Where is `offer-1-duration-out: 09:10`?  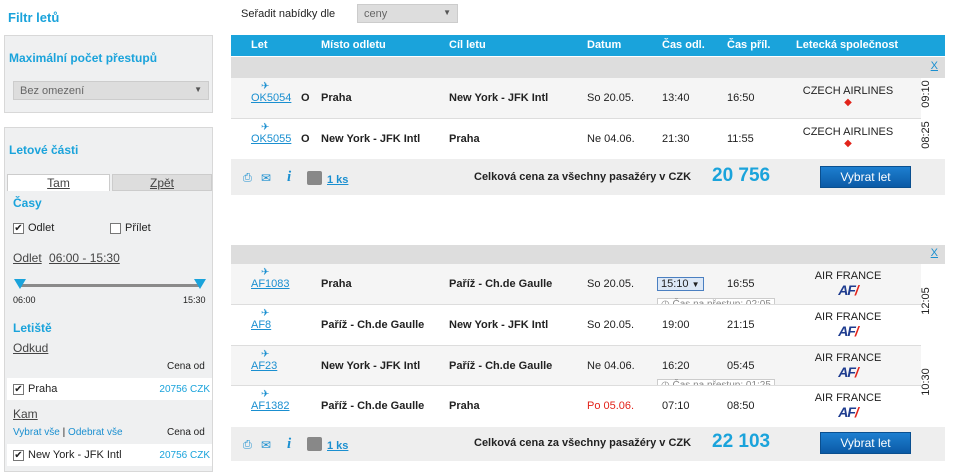 offer-1-duration-out: 09:10 is located at coordinates (926, 94).